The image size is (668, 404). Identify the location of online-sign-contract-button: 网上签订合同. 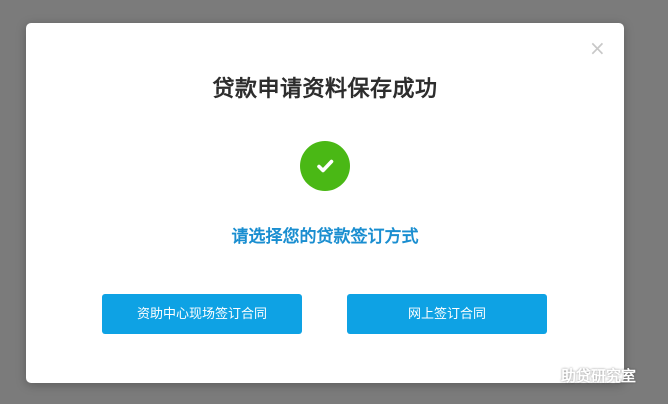
(447, 314).